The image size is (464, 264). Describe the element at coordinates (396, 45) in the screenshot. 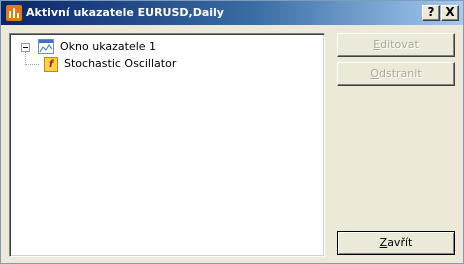

I see `edit-button: Editovat` at that location.